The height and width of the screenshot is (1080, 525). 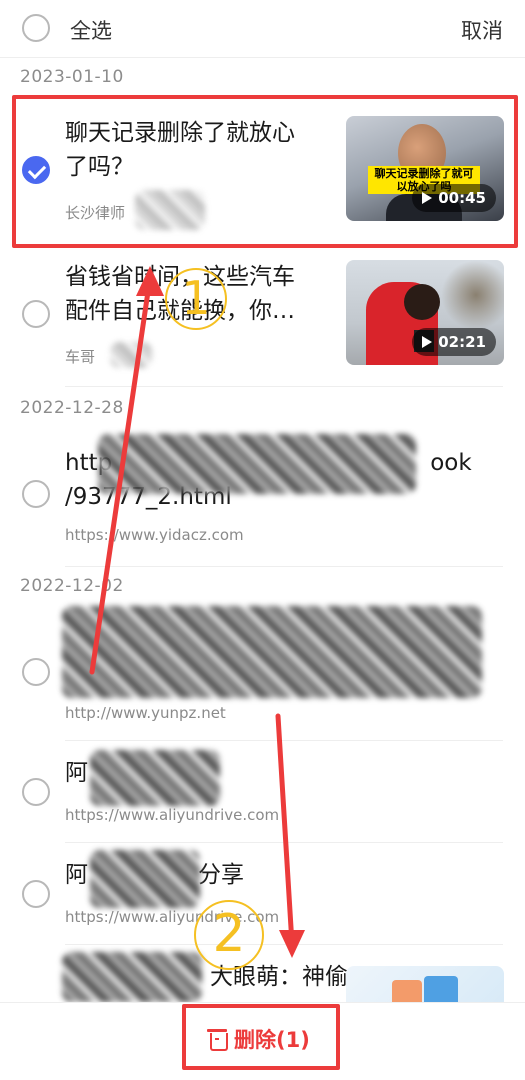 I want to click on duration-text: 02:21, so click(x=462, y=342).